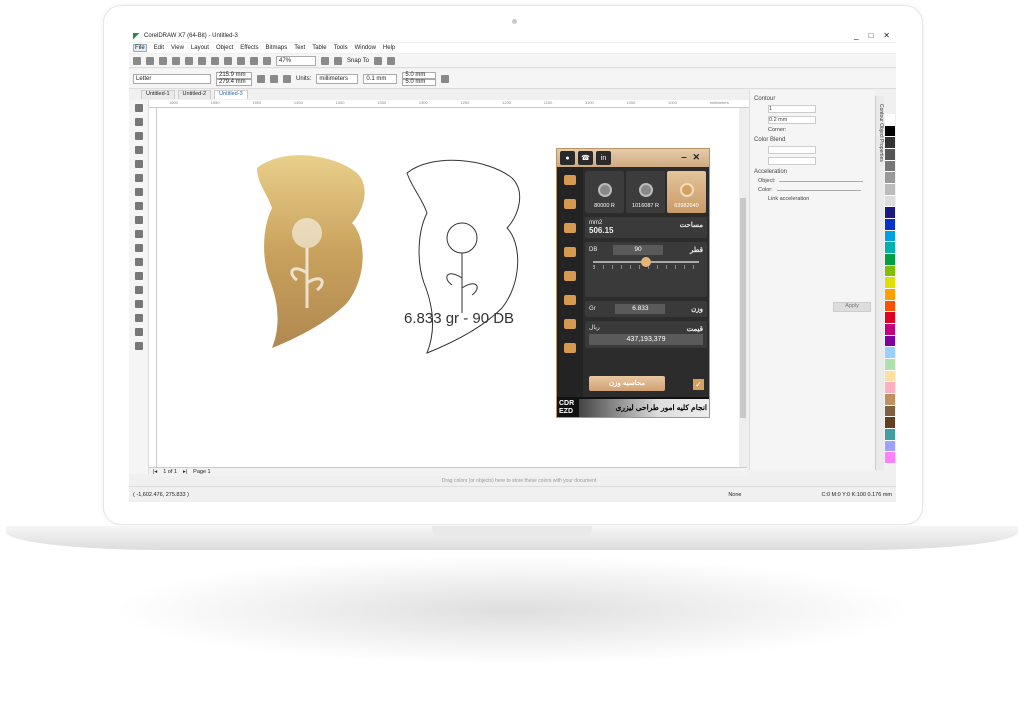 The image size is (1024, 703). Describe the element at coordinates (570, 204) in the screenshot. I see `area-chart-icon` at that location.